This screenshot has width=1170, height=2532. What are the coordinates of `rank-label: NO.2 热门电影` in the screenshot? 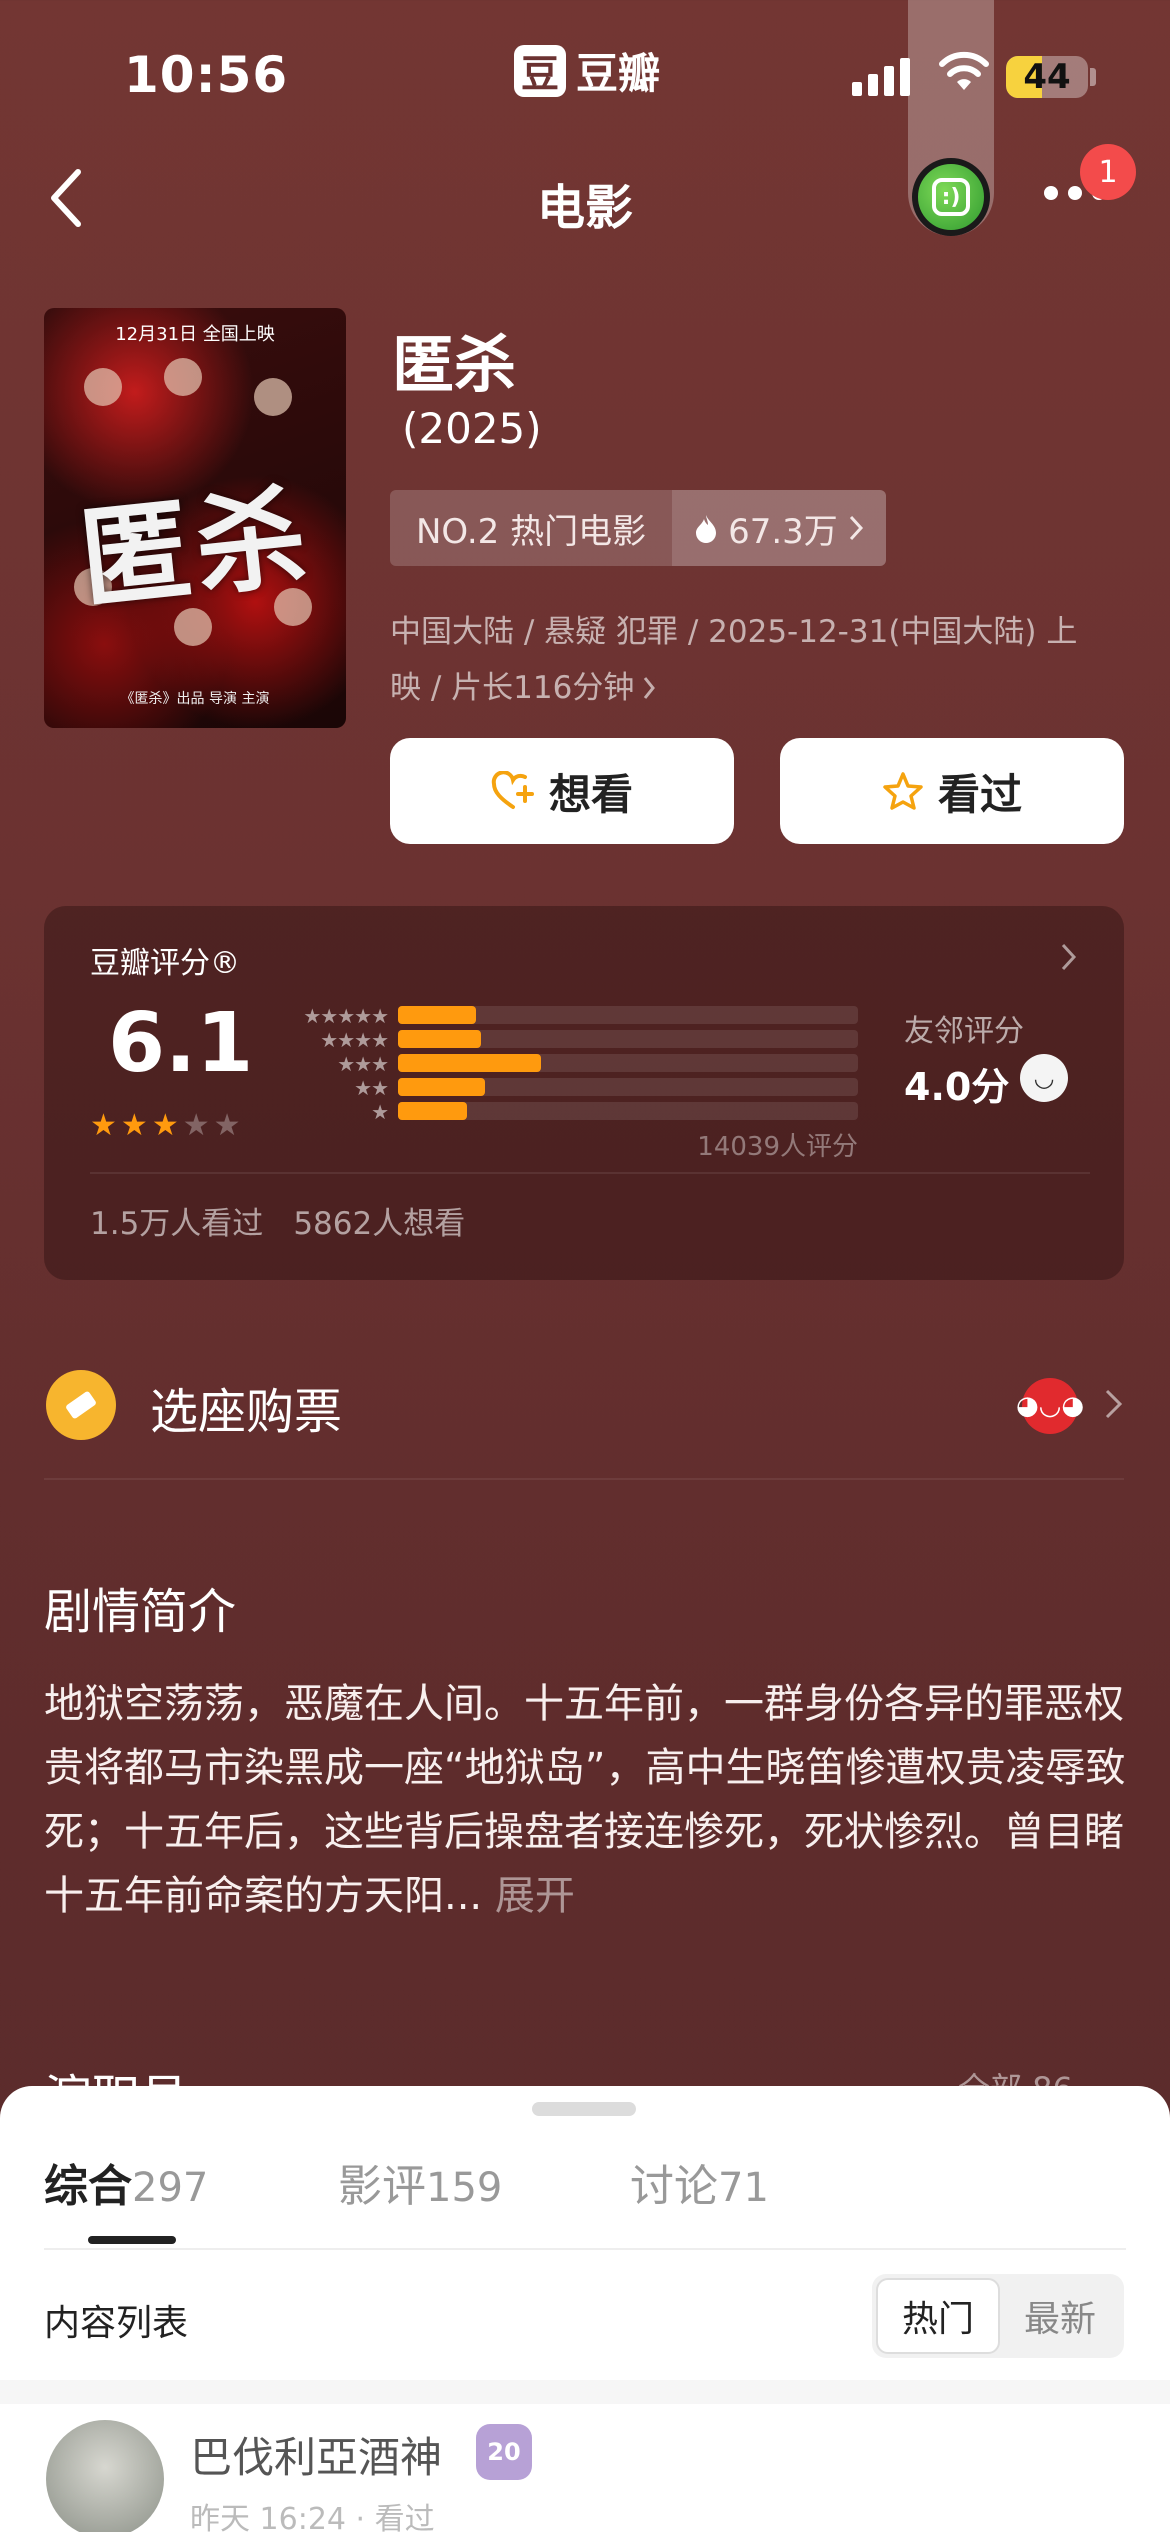 It's located at (531, 531).